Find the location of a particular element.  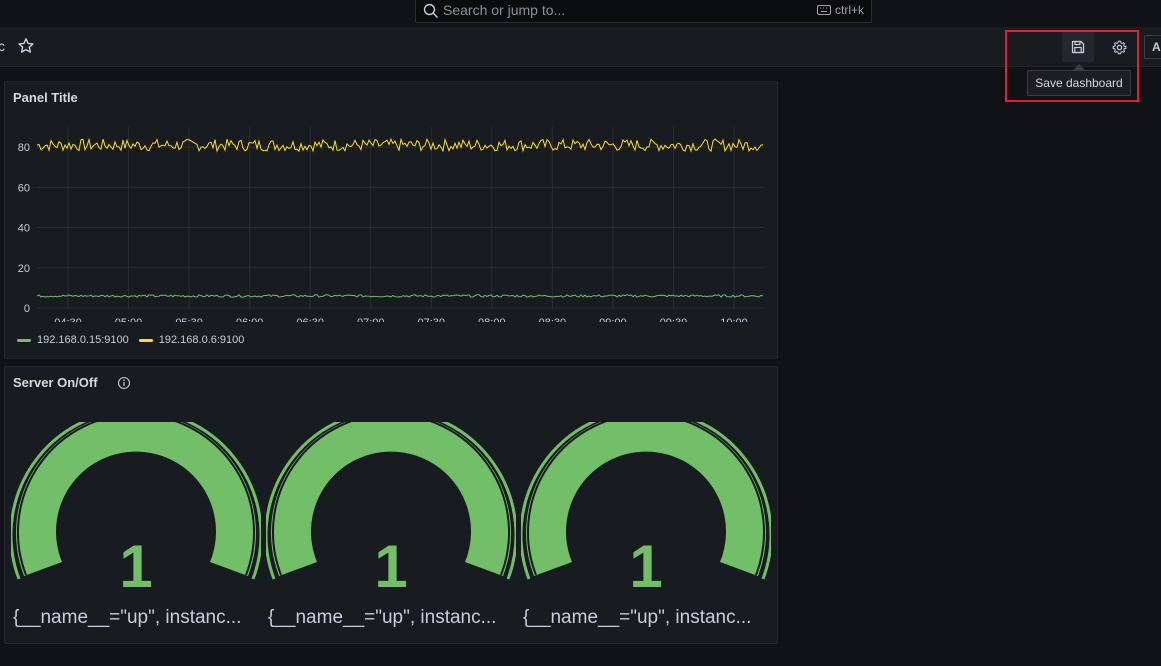

breadcrumb: c is located at coordinates (2, 46).